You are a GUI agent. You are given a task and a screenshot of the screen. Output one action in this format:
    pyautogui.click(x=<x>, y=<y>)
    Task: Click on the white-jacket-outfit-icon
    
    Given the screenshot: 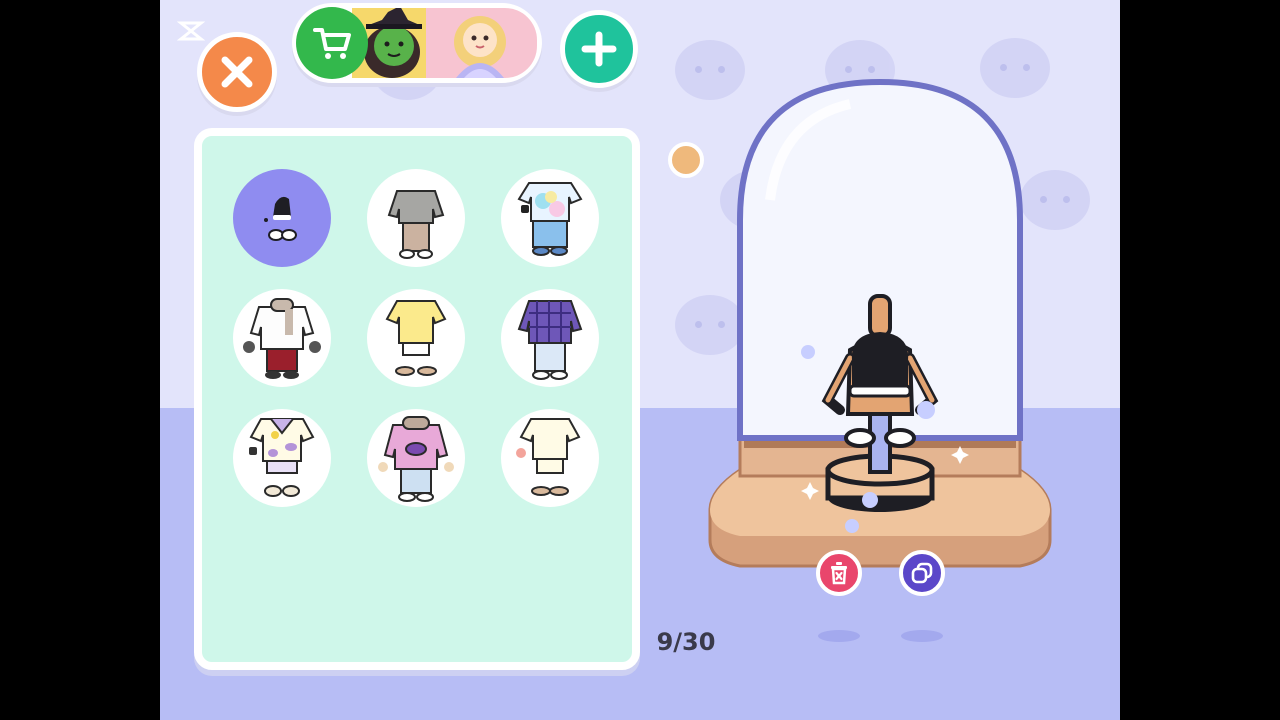 What is the action you would take?
    pyautogui.click(x=282, y=338)
    